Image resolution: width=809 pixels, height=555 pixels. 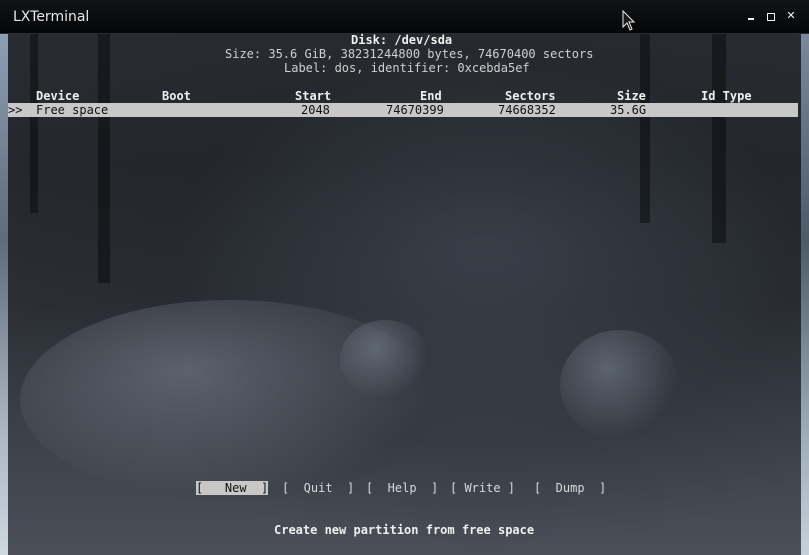 I want to click on column-header-boot: Boot, so click(x=176, y=96).